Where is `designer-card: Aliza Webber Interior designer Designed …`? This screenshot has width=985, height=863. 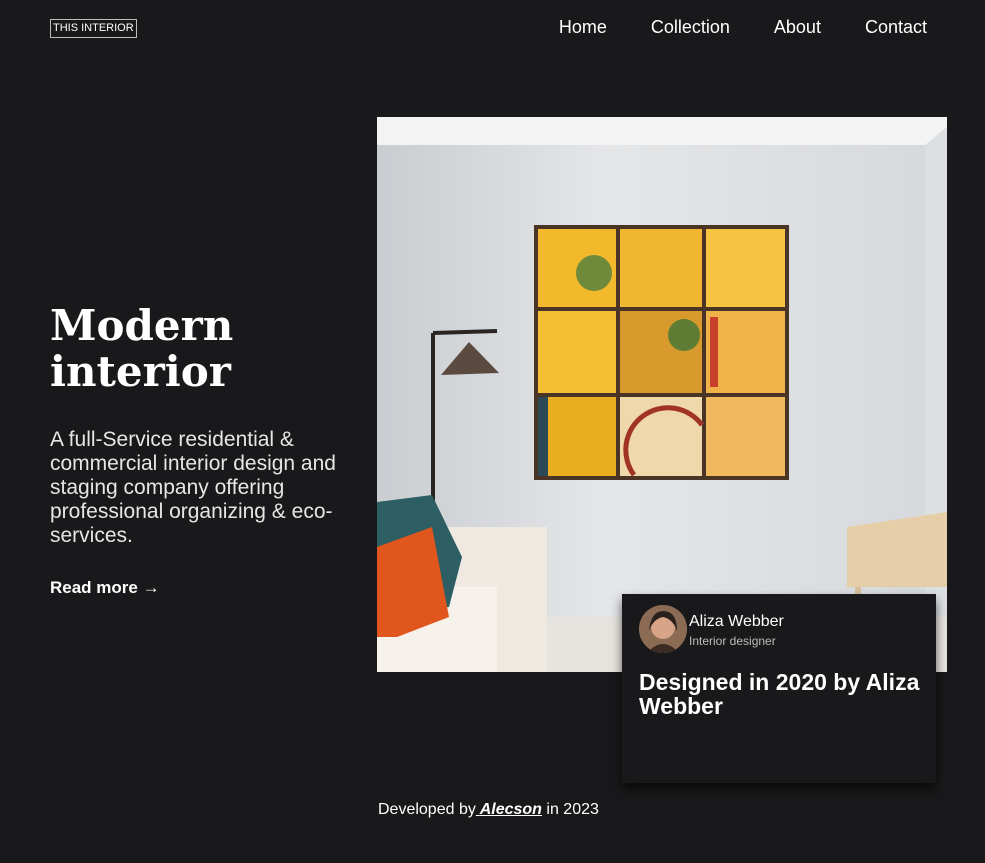
designer-card: Aliza Webber Interior designer Designed … is located at coordinates (779, 688).